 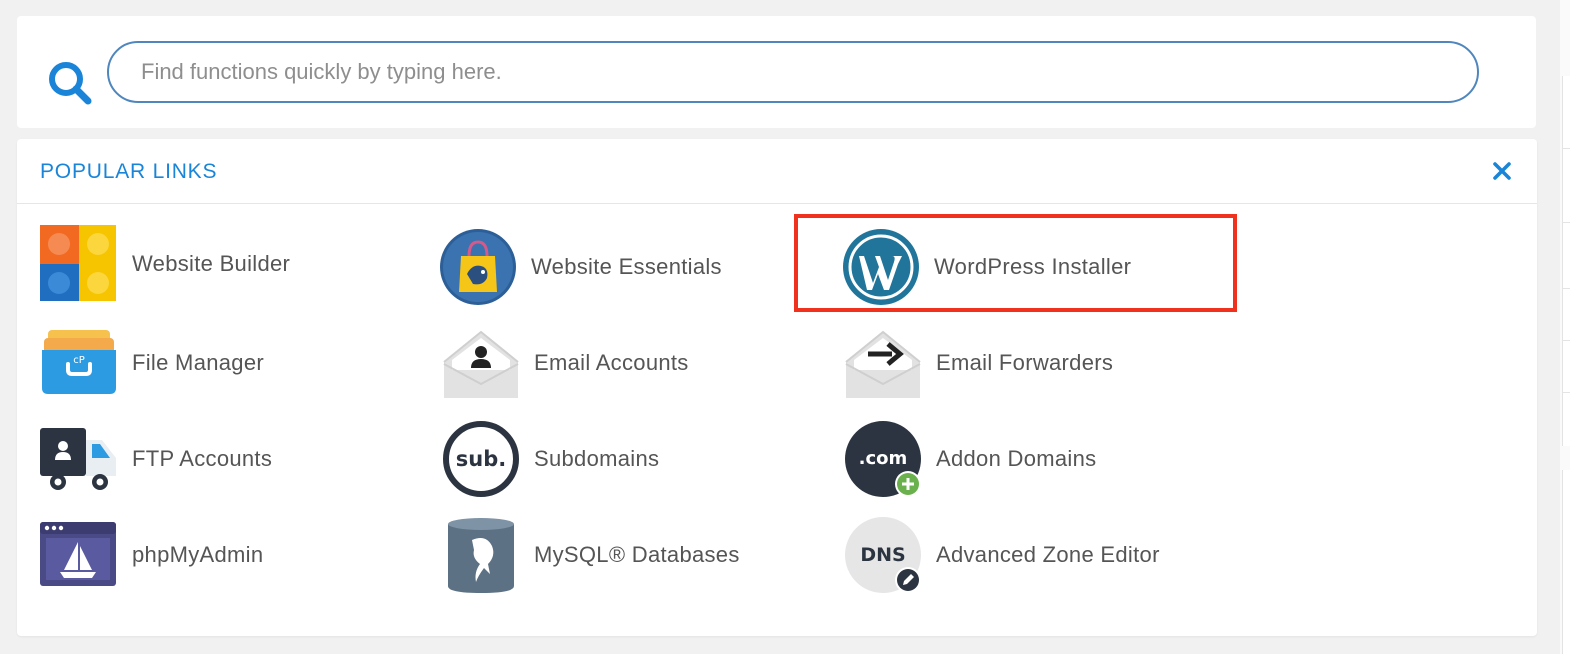 What do you see at coordinates (597, 458) in the screenshot?
I see `link-label: Subdomains` at bounding box center [597, 458].